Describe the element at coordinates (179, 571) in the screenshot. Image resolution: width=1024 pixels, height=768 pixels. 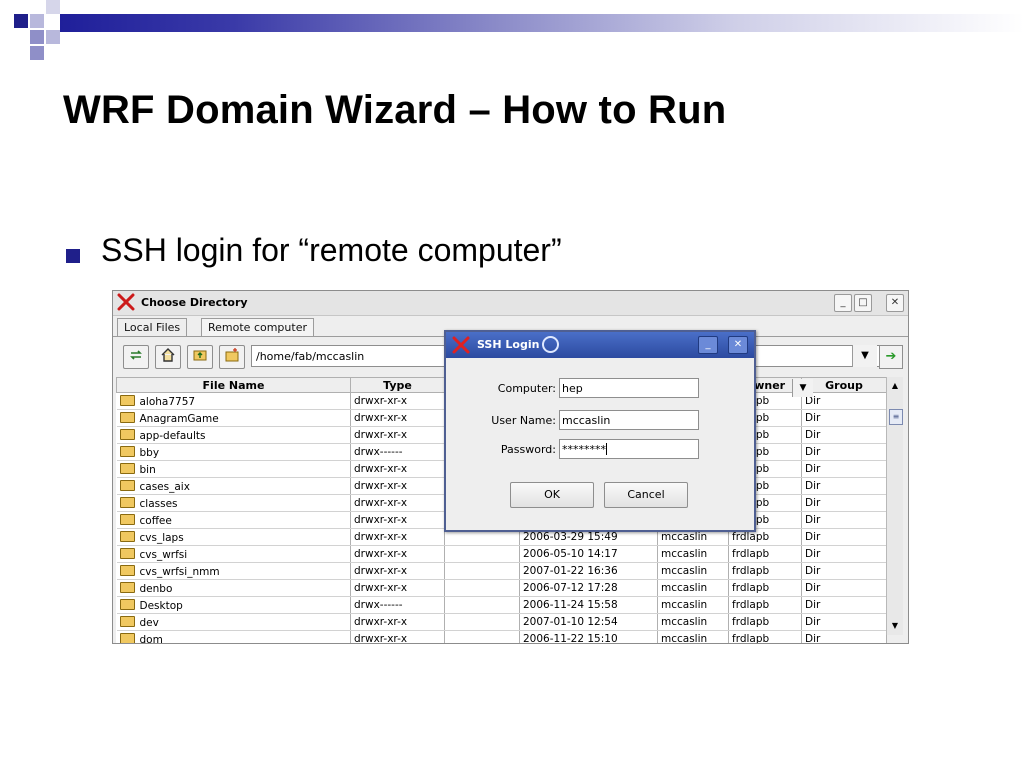
I see `file-name-text: cvs_wrfsi_nmm` at that location.